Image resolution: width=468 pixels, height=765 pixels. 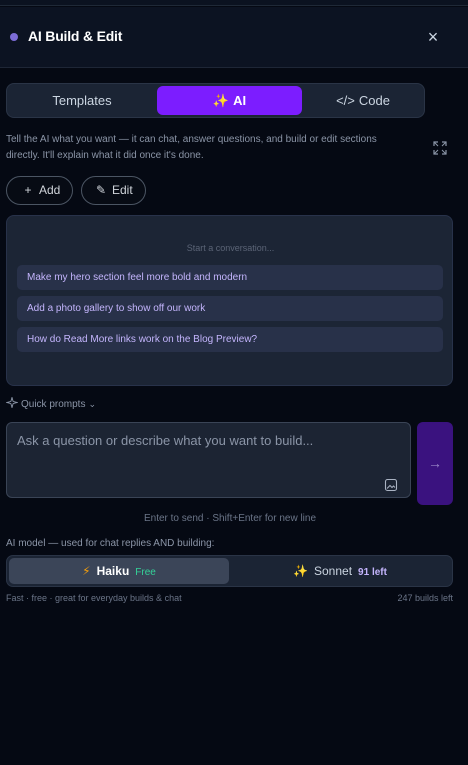 What do you see at coordinates (391, 485) in the screenshot?
I see `image-upload-icon` at bounding box center [391, 485].